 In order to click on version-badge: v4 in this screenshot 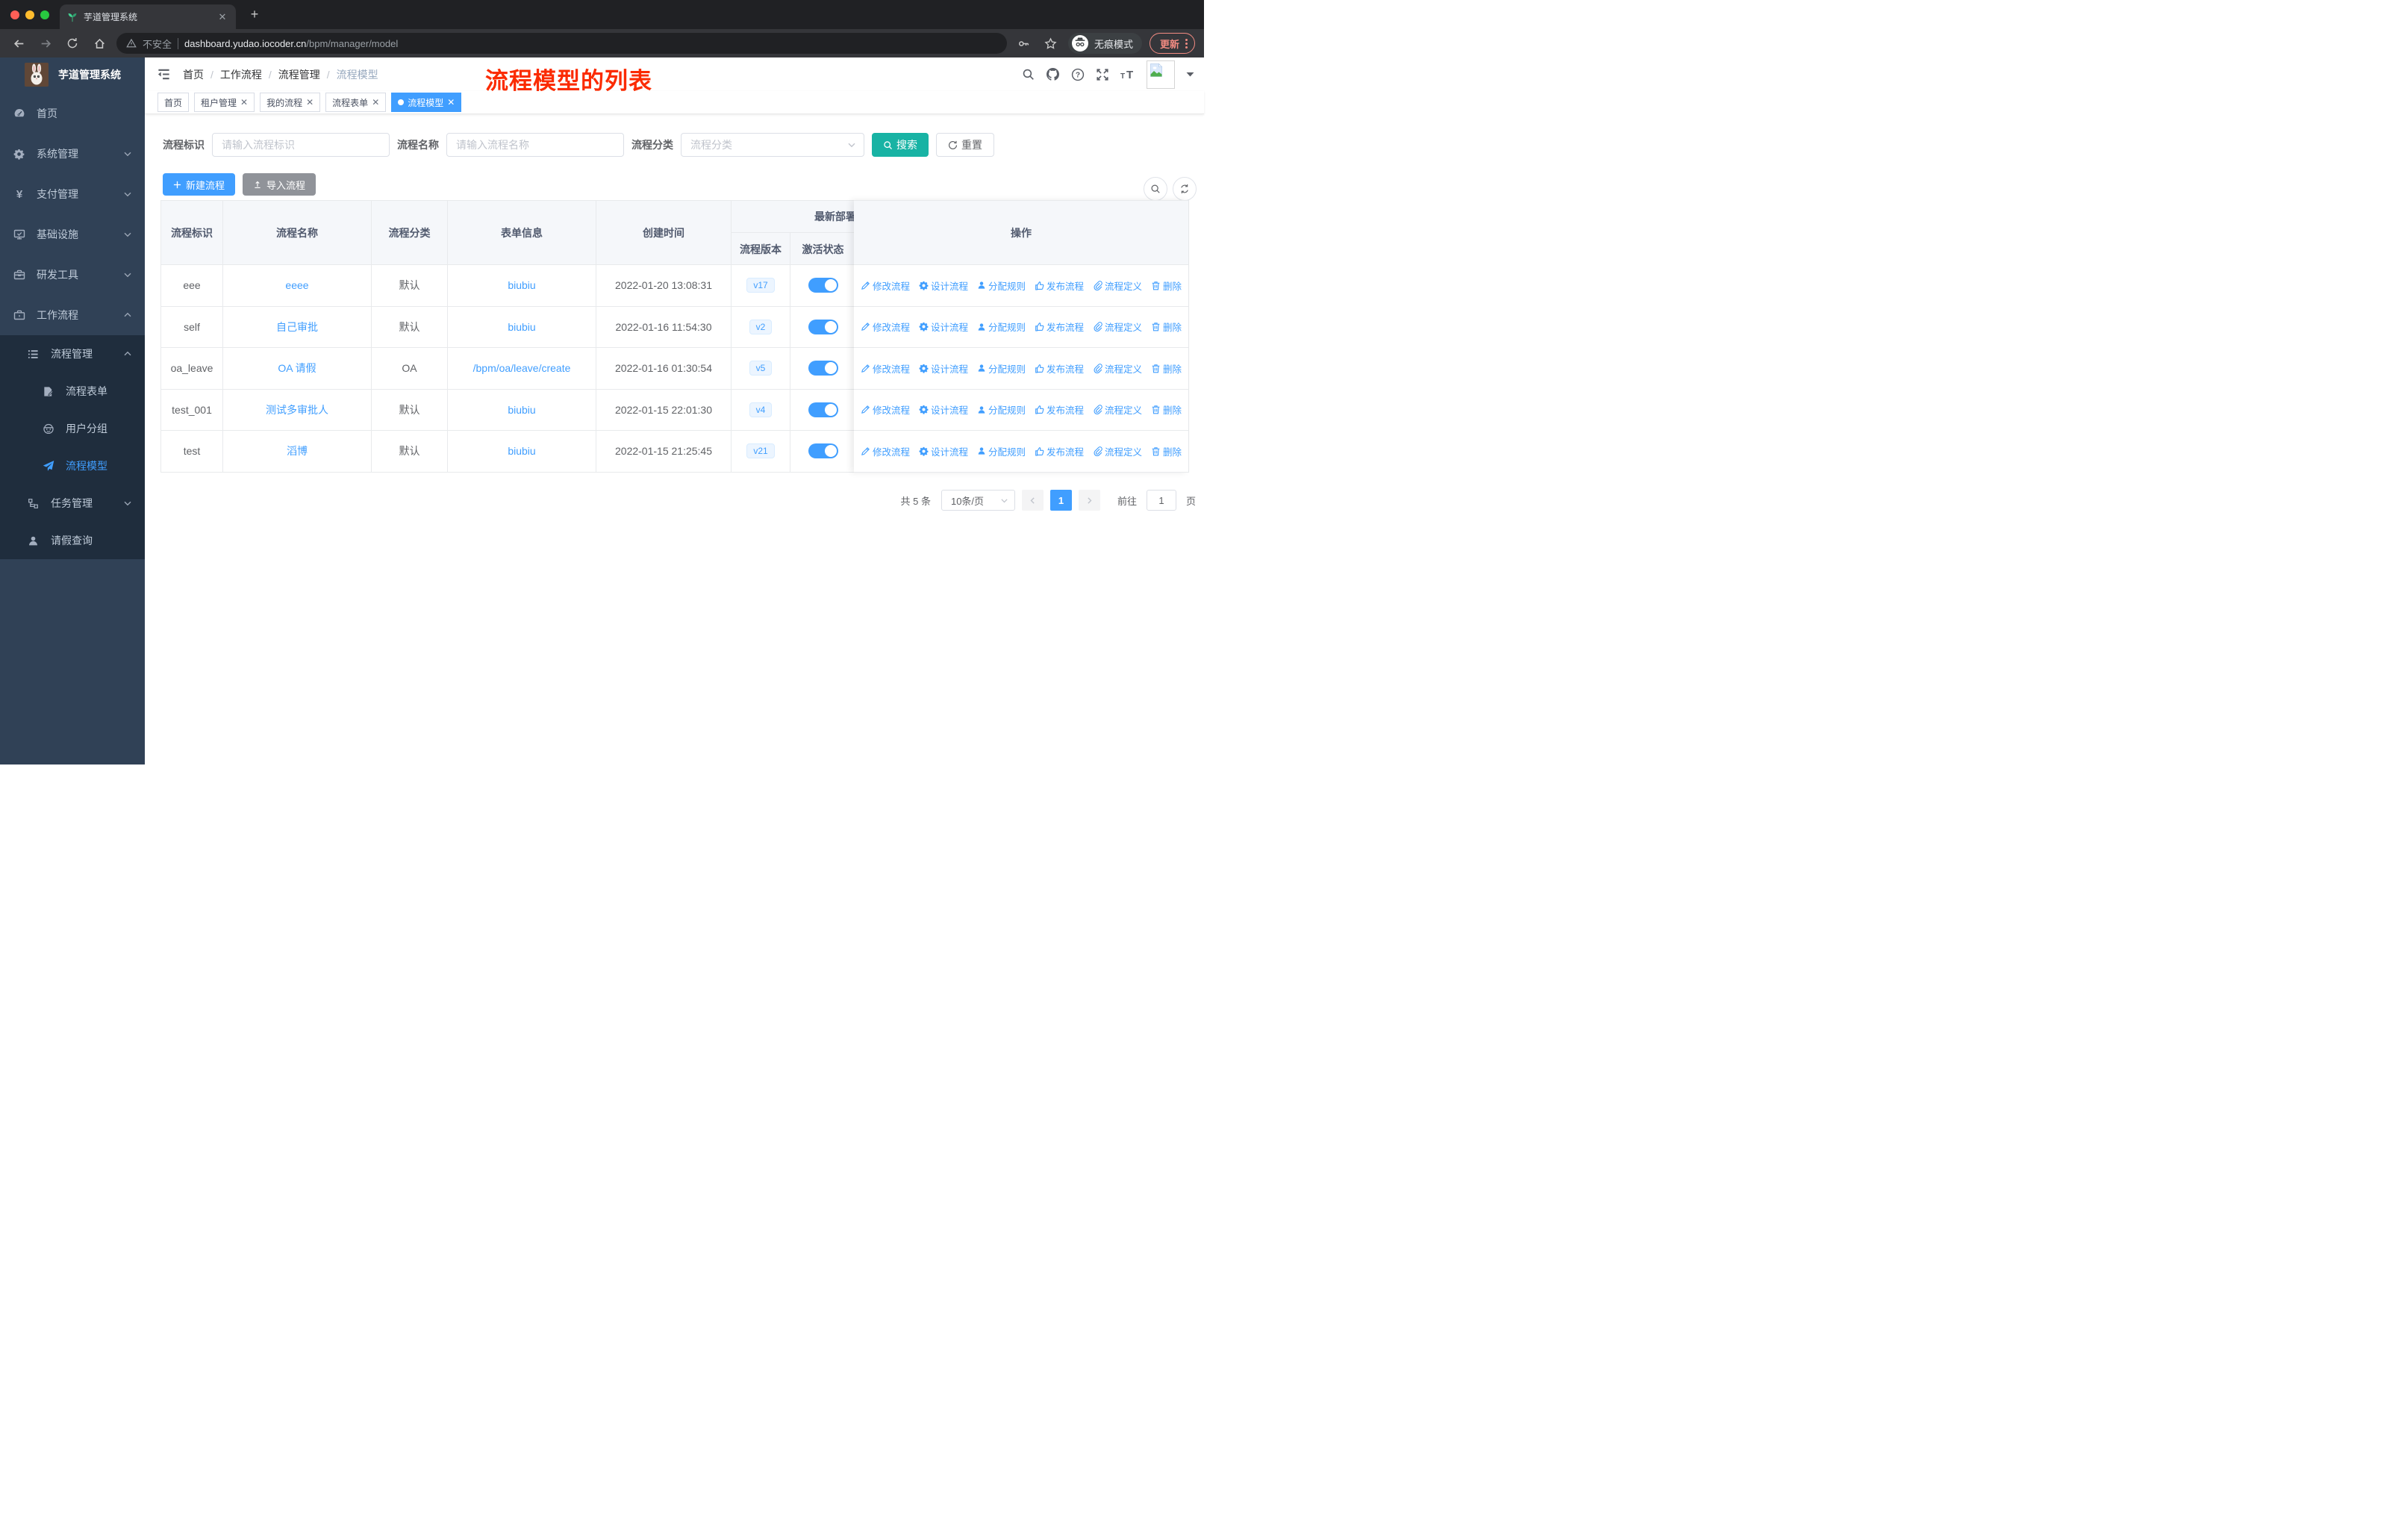, I will do `click(761, 410)`.